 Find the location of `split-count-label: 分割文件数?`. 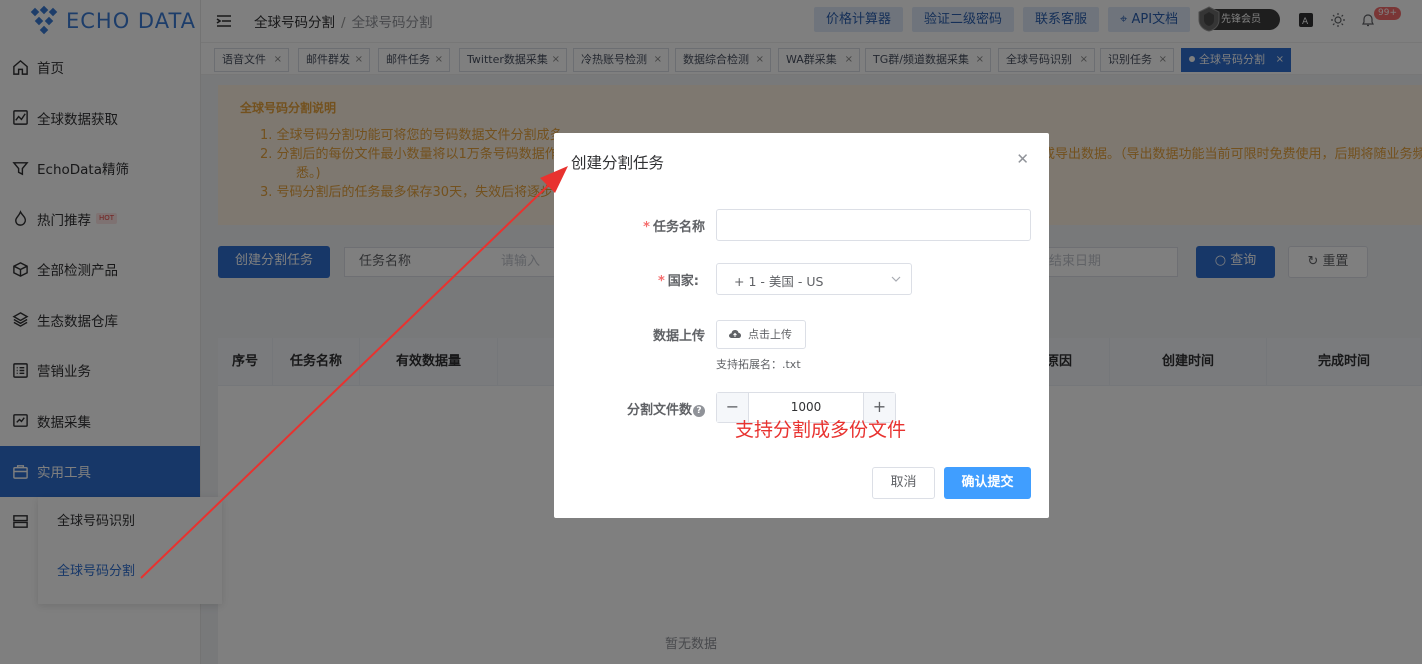

split-count-label: 分割文件数? is located at coordinates (666, 408).